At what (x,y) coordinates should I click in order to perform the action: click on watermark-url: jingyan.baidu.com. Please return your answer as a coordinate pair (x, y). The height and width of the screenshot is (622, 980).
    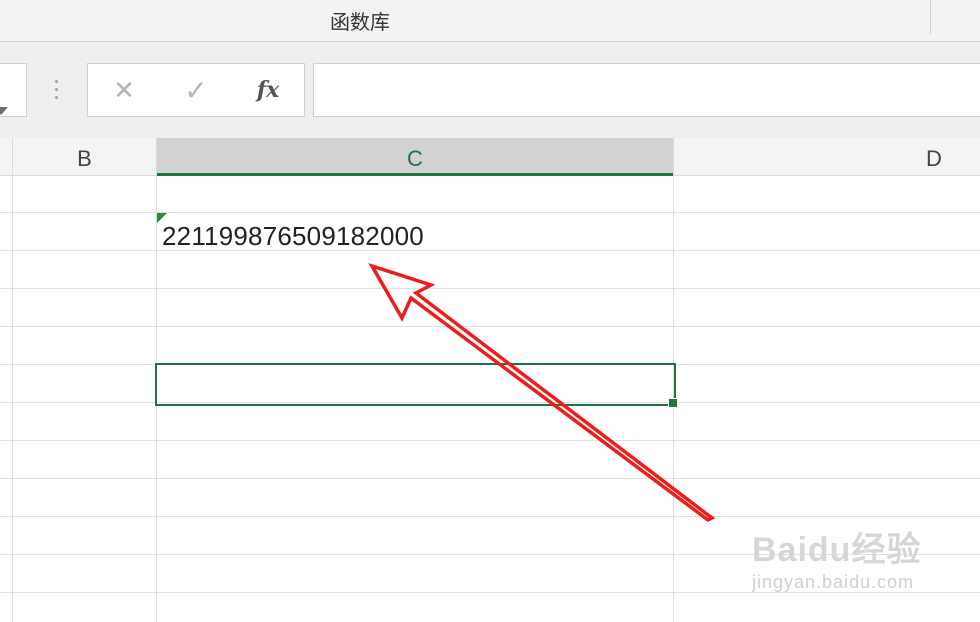
    Looking at the image, I should click on (833, 582).